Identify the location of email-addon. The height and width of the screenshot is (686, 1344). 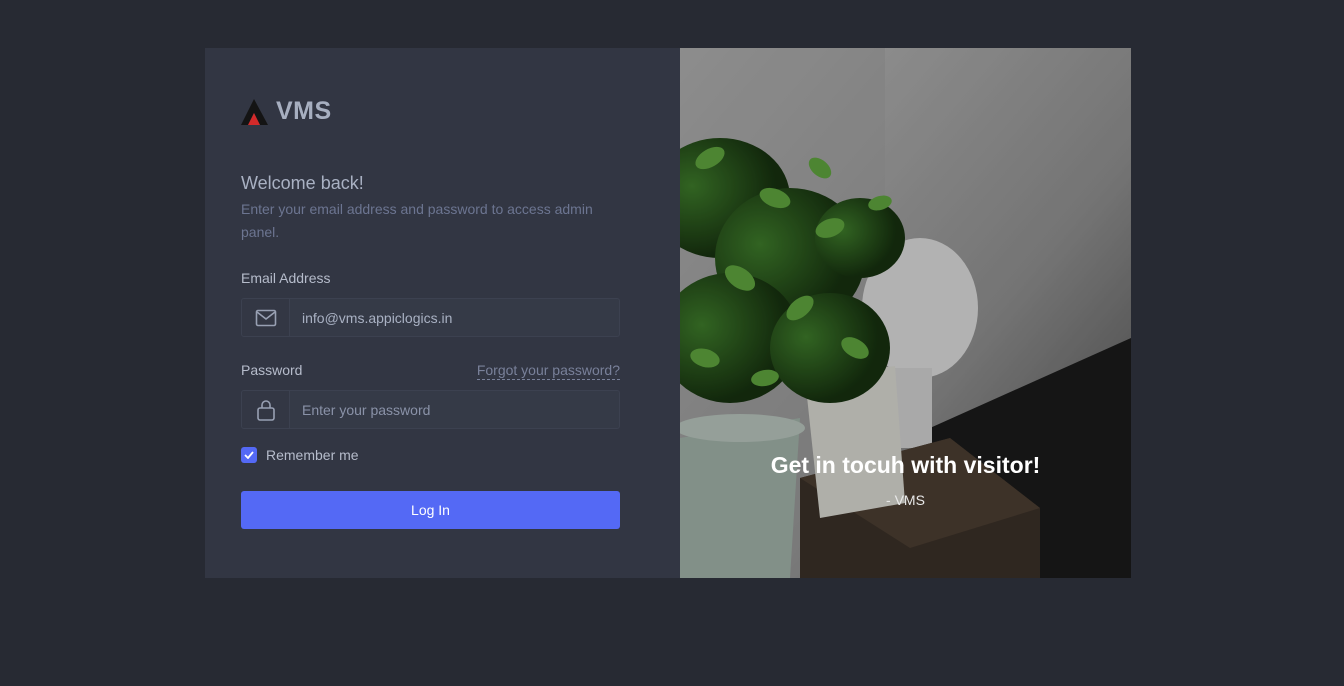
(266, 317).